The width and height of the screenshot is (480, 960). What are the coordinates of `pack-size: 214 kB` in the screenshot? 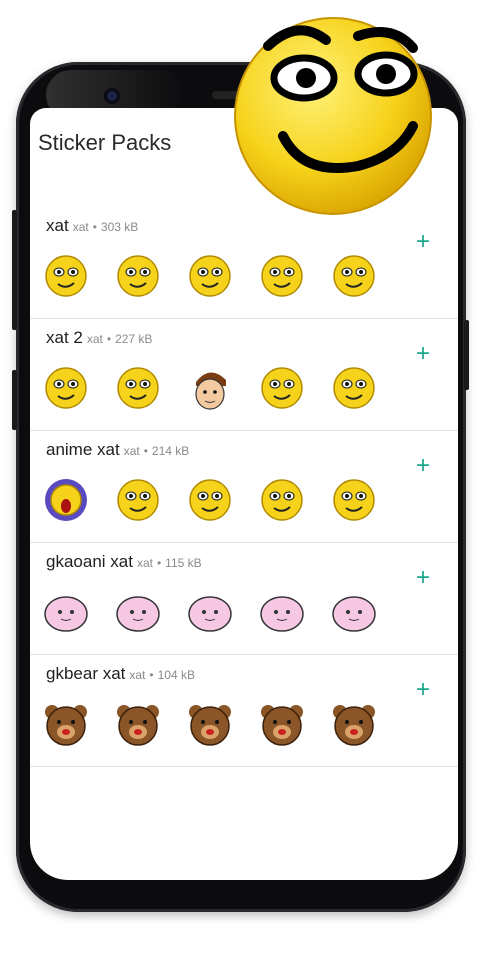 It's located at (170, 451).